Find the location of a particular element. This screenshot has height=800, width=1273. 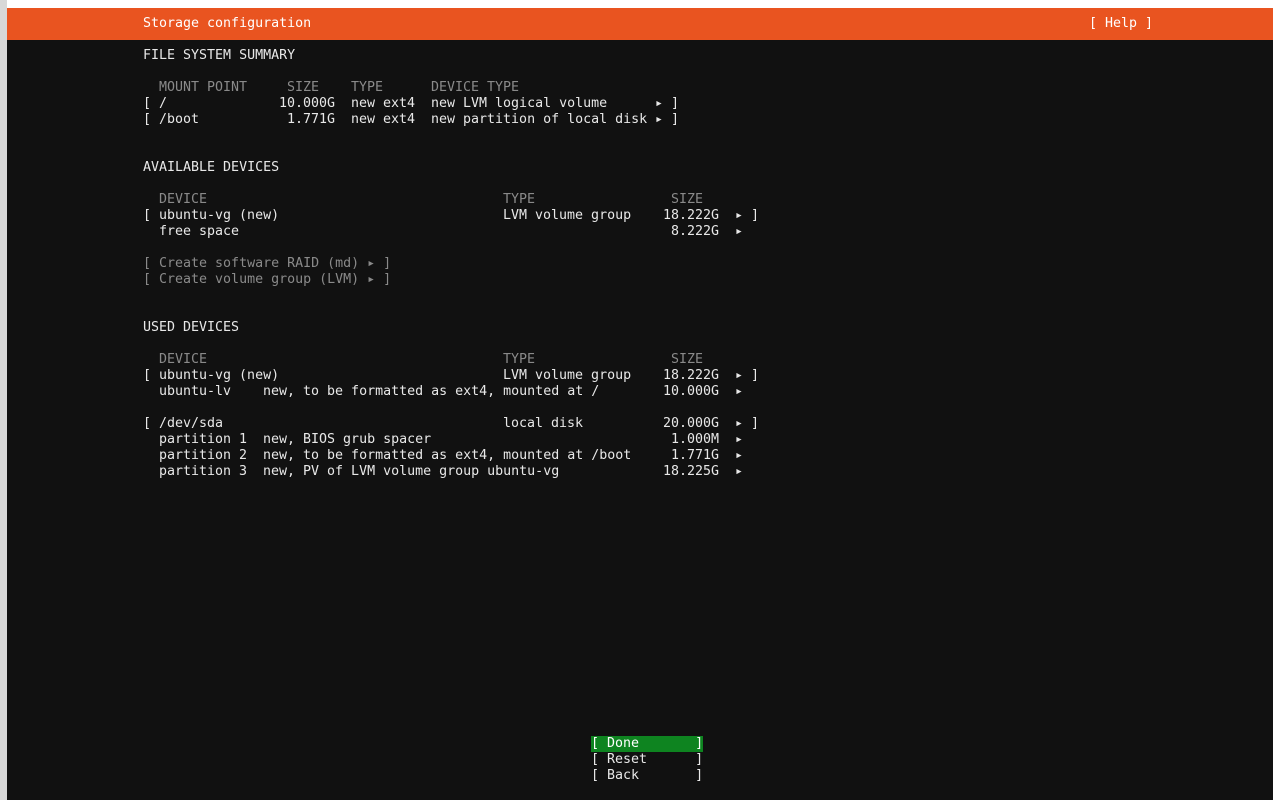

help-button: [ Help ] is located at coordinates (1121, 24).